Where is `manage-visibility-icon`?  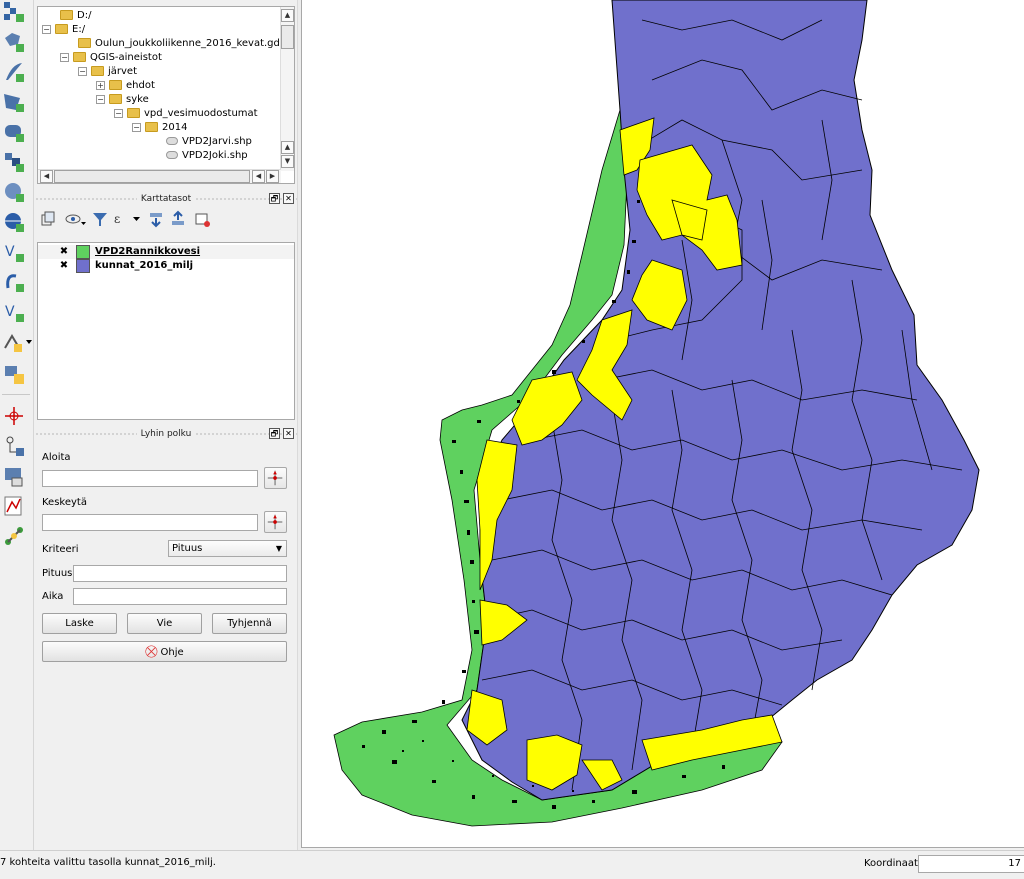 manage-visibility-icon is located at coordinates (76, 219).